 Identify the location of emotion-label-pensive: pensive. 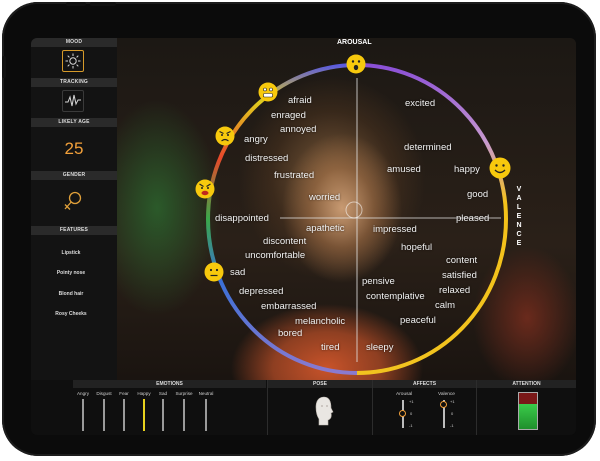
(378, 281).